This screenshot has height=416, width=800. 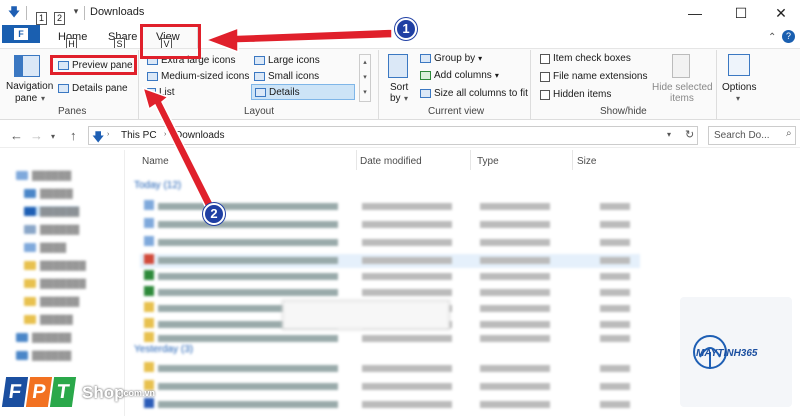 I want to click on fpt-letter-f: F, so click(x=15, y=392).